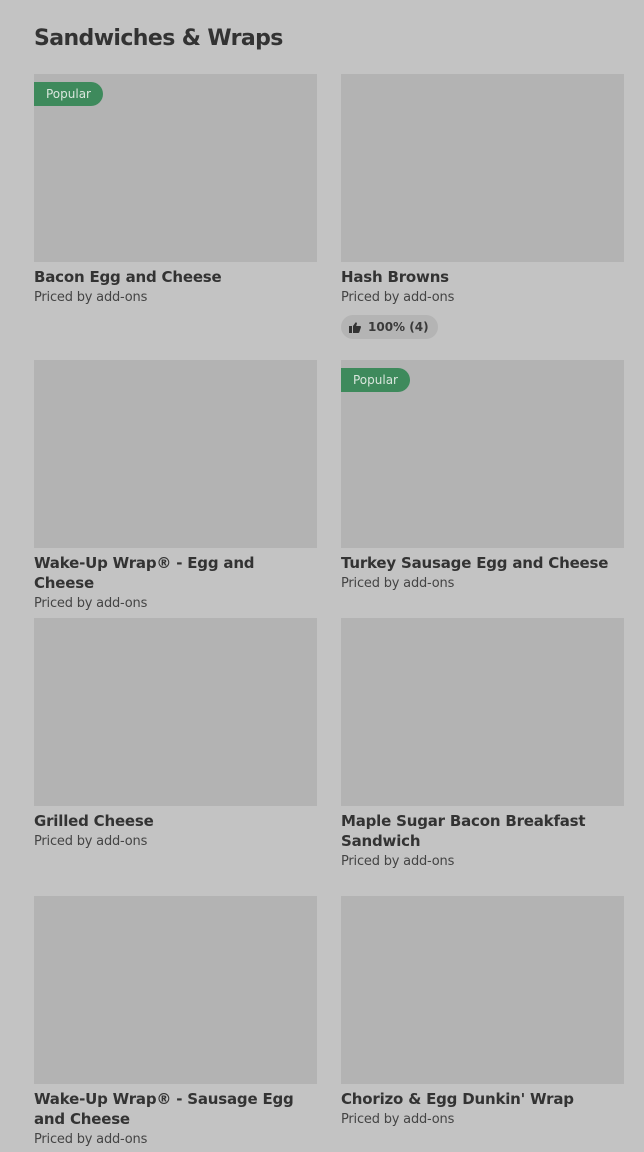  I want to click on item-name: Grilled Cheese, so click(94, 821).